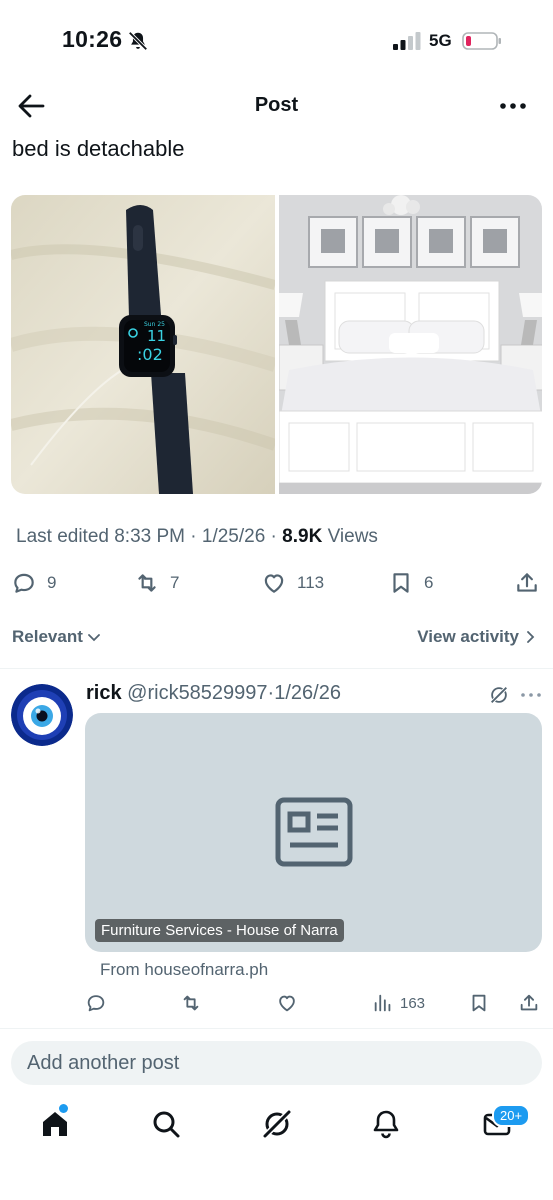 The height and width of the screenshot is (1200, 553). I want to click on reply-button: 9, so click(33, 583).